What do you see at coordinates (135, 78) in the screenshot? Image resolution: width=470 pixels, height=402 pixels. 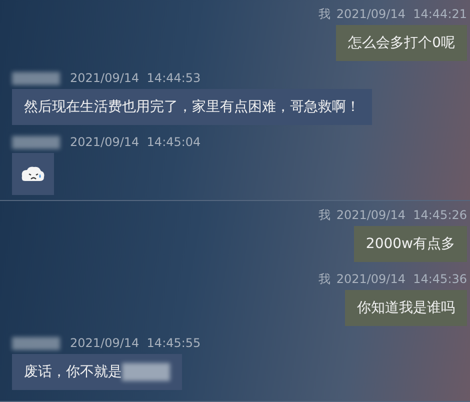 I see `message-time: 2021/09/14 14:44:53` at bounding box center [135, 78].